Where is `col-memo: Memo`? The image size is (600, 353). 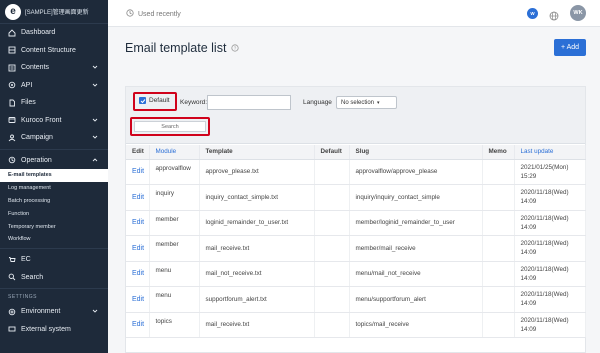 col-memo: Memo is located at coordinates (498, 152).